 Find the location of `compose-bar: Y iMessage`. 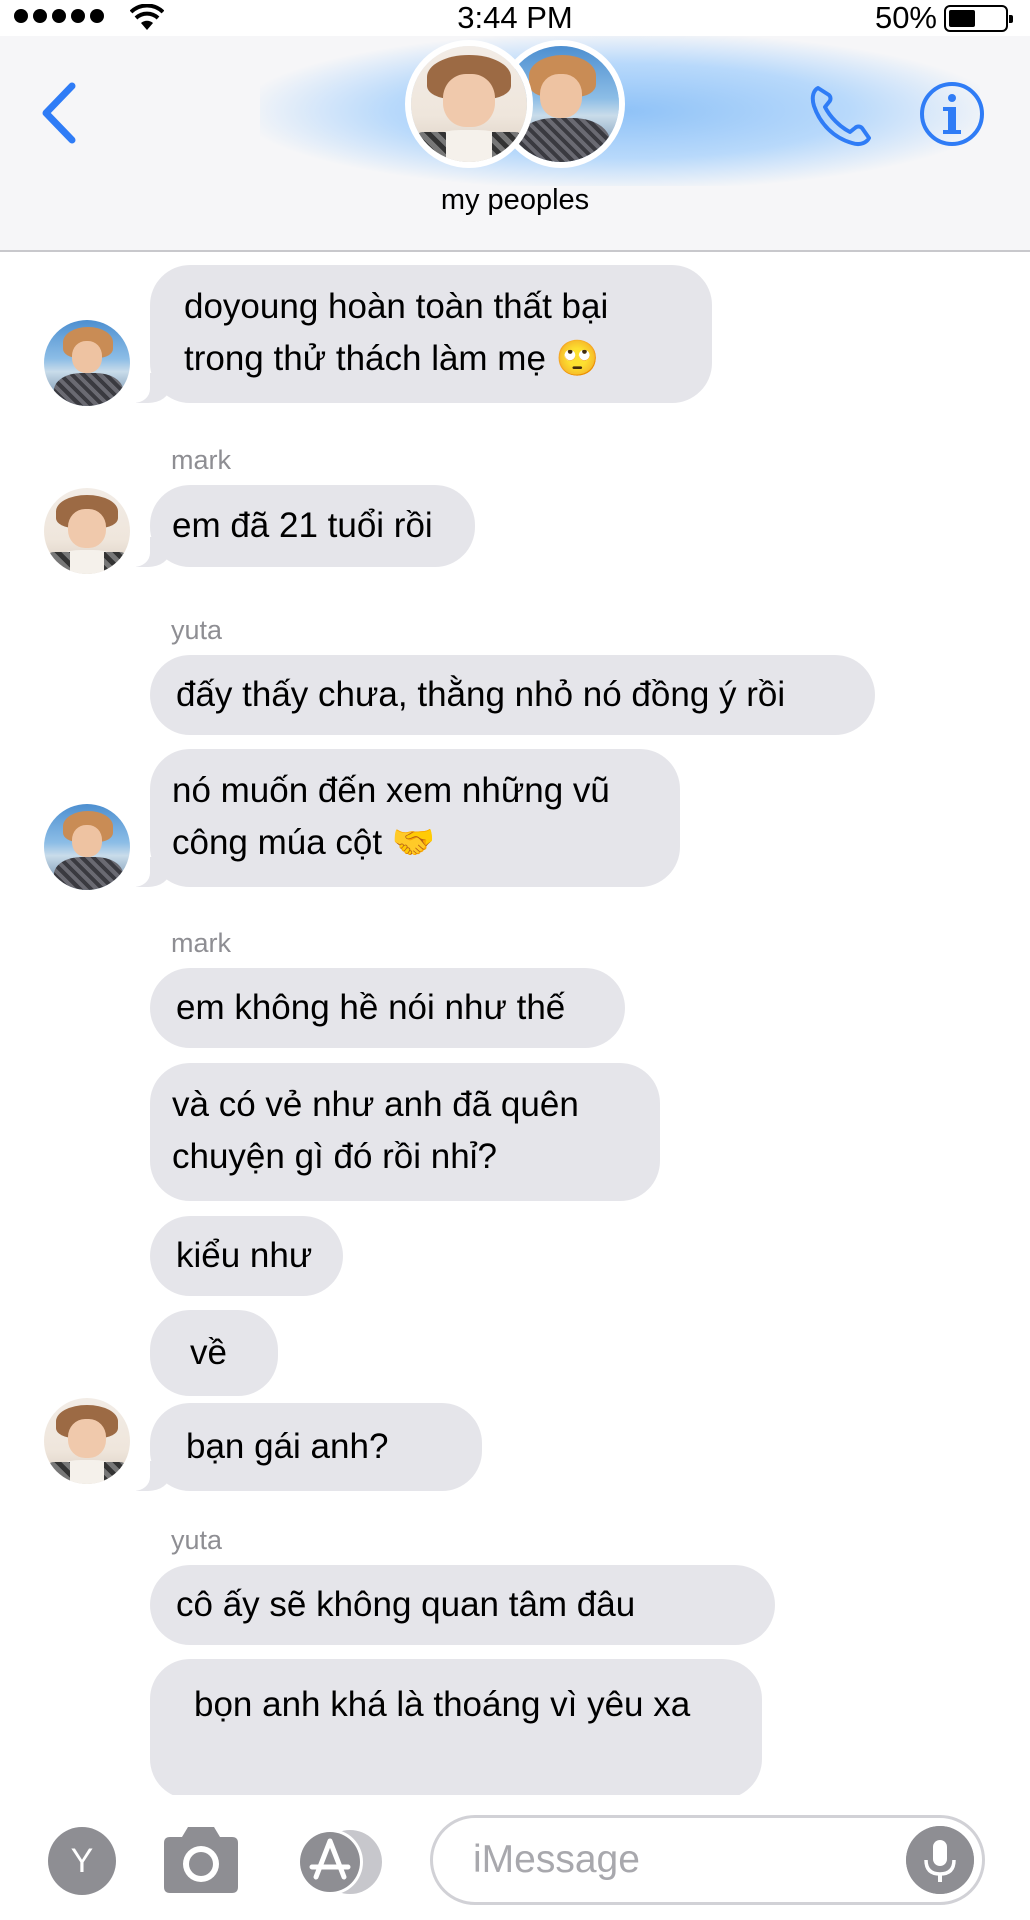

compose-bar: Y iMessage is located at coordinates (515, 1857).